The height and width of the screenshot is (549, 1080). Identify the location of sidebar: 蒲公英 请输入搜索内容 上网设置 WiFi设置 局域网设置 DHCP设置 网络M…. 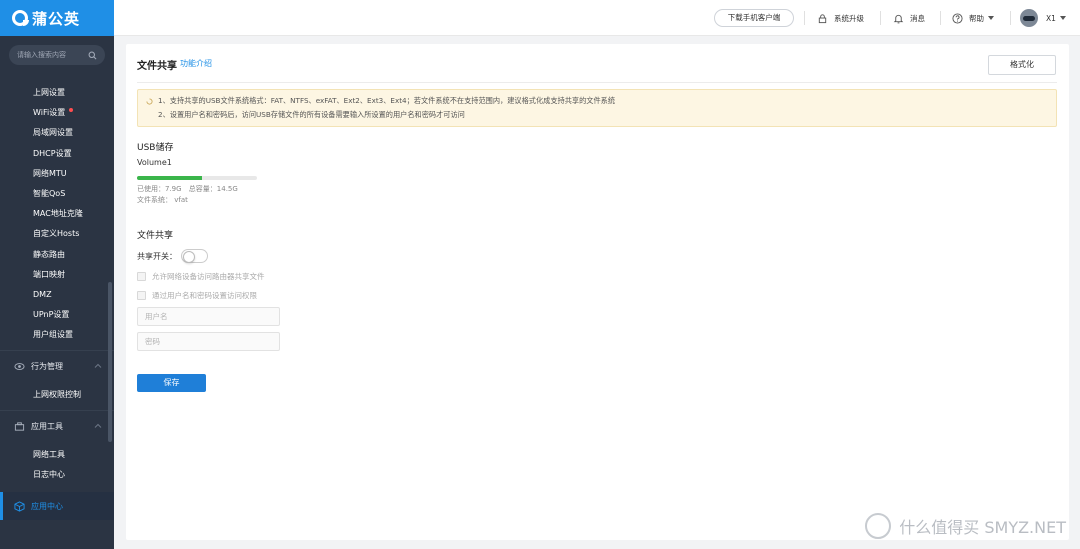
(57, 274).